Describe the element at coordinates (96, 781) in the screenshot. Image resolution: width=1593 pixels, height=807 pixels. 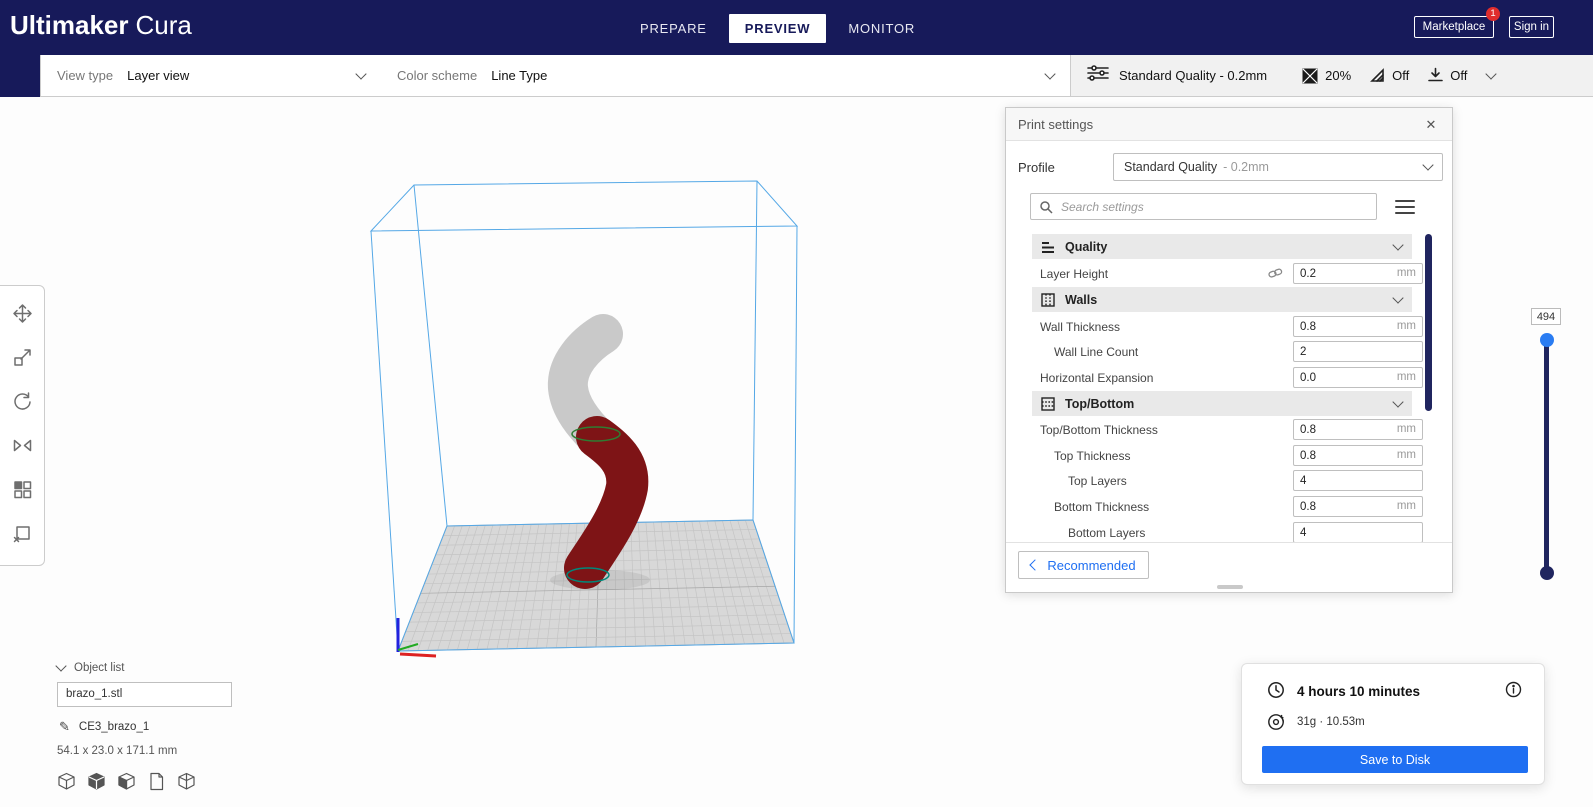
I see `solid-mesh-icon` at that location.